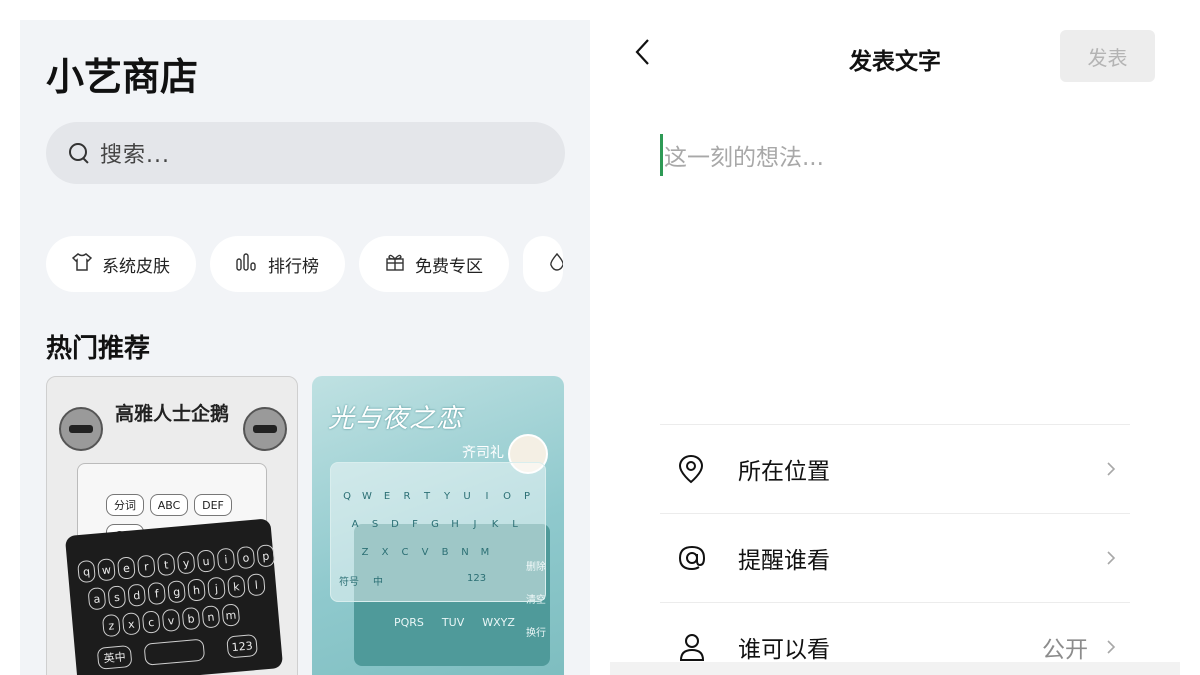 This screenshot has height=675, width=1200. I want to click on search-icon, so click(79, 153).